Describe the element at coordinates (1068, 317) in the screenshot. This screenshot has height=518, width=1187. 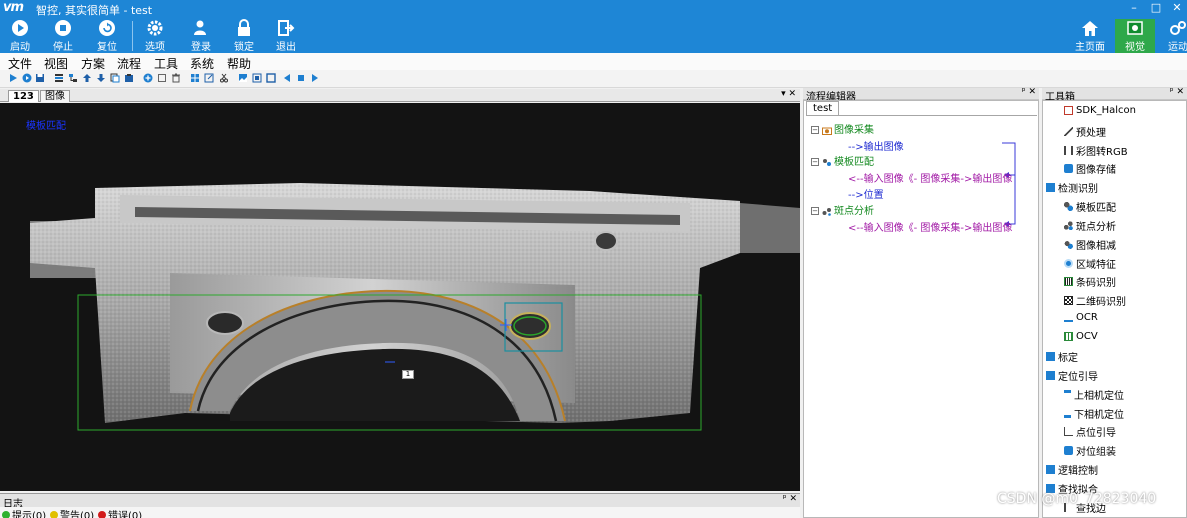
I see `ocr-icon` at that location.